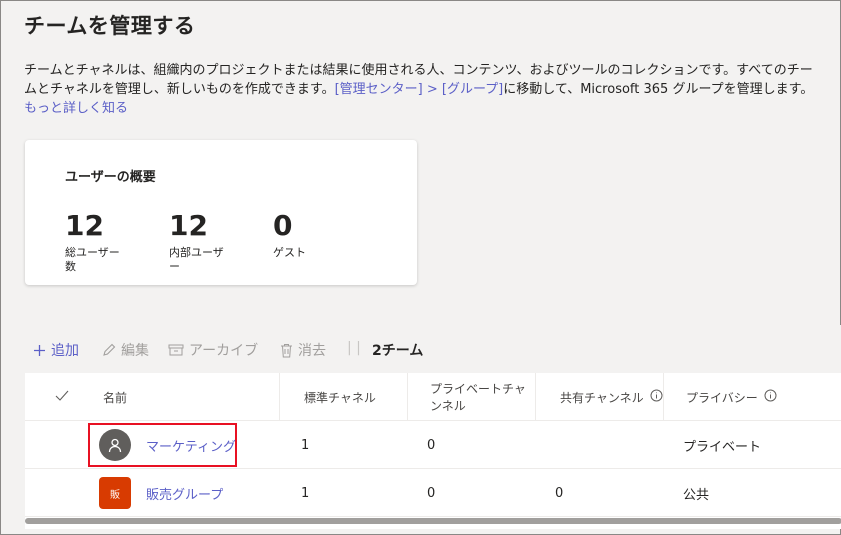 The height and width of the screenshot is (535, 841). What do you see at coordinates (174, 266) in the screenshot?
I see `metric-label-line: ー` at bounding box center [174, 266].